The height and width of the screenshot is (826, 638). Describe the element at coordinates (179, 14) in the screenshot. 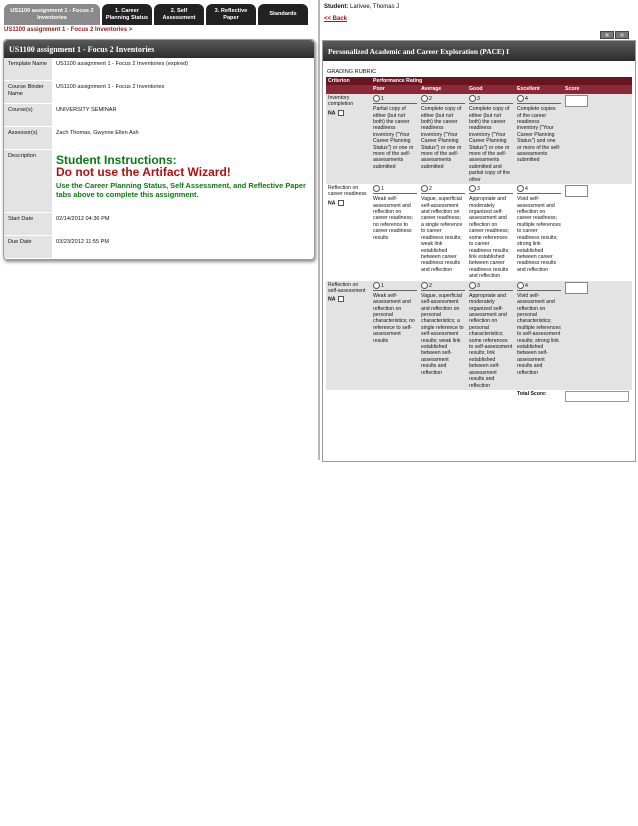

I see `tab-self-assessment: 2. Self Assessment` at that location.